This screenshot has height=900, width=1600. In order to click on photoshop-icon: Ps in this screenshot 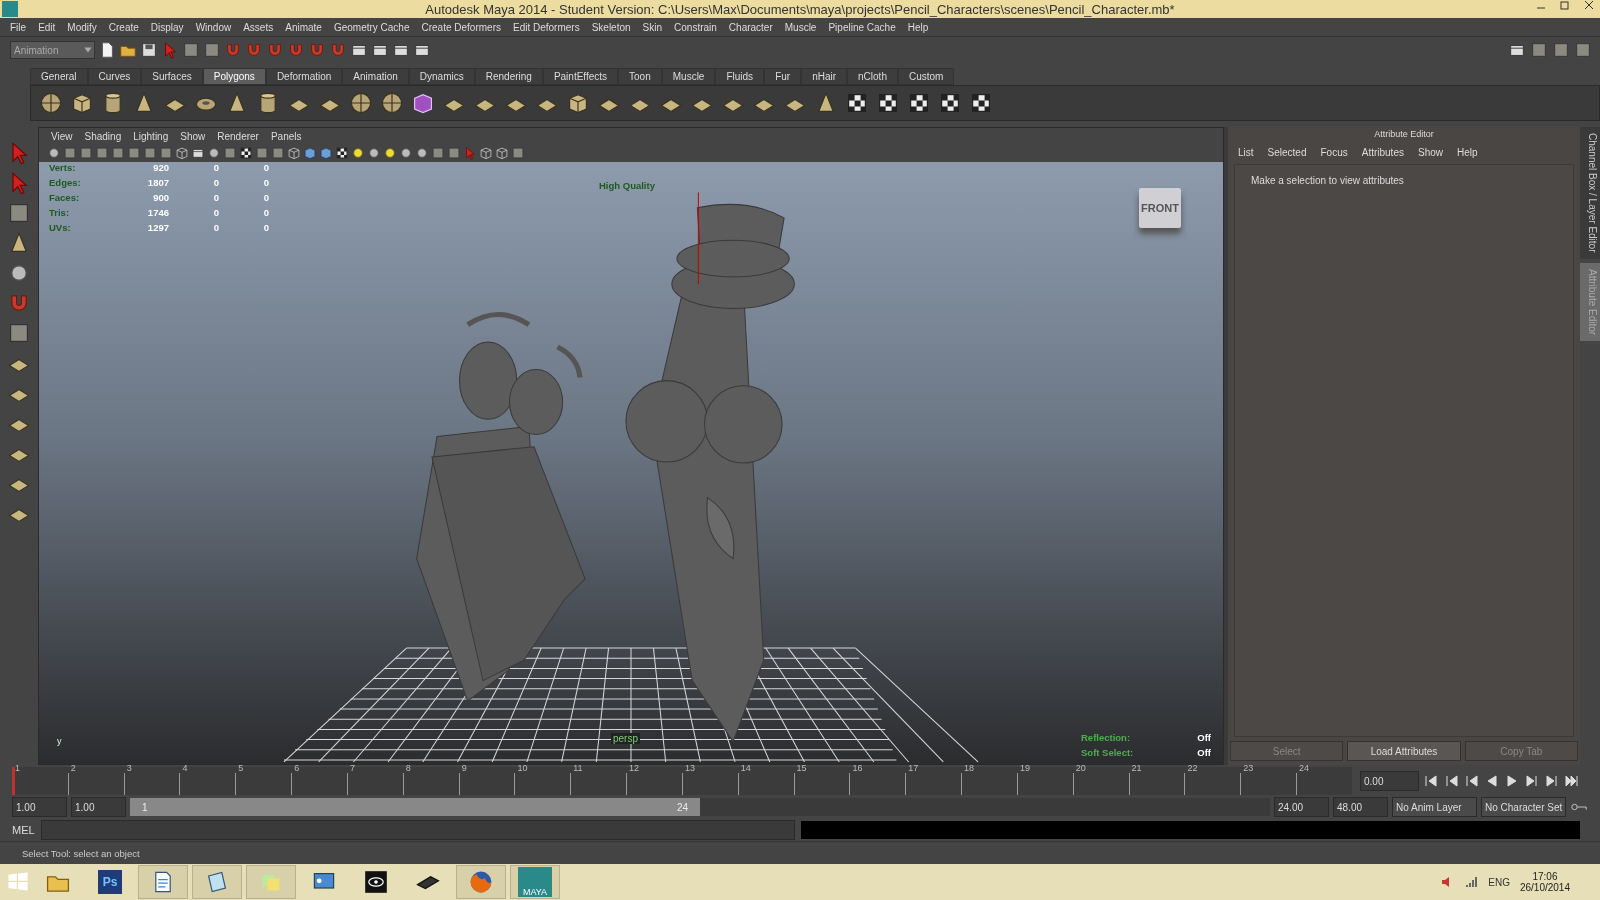, I will do `click(110, 882)`.